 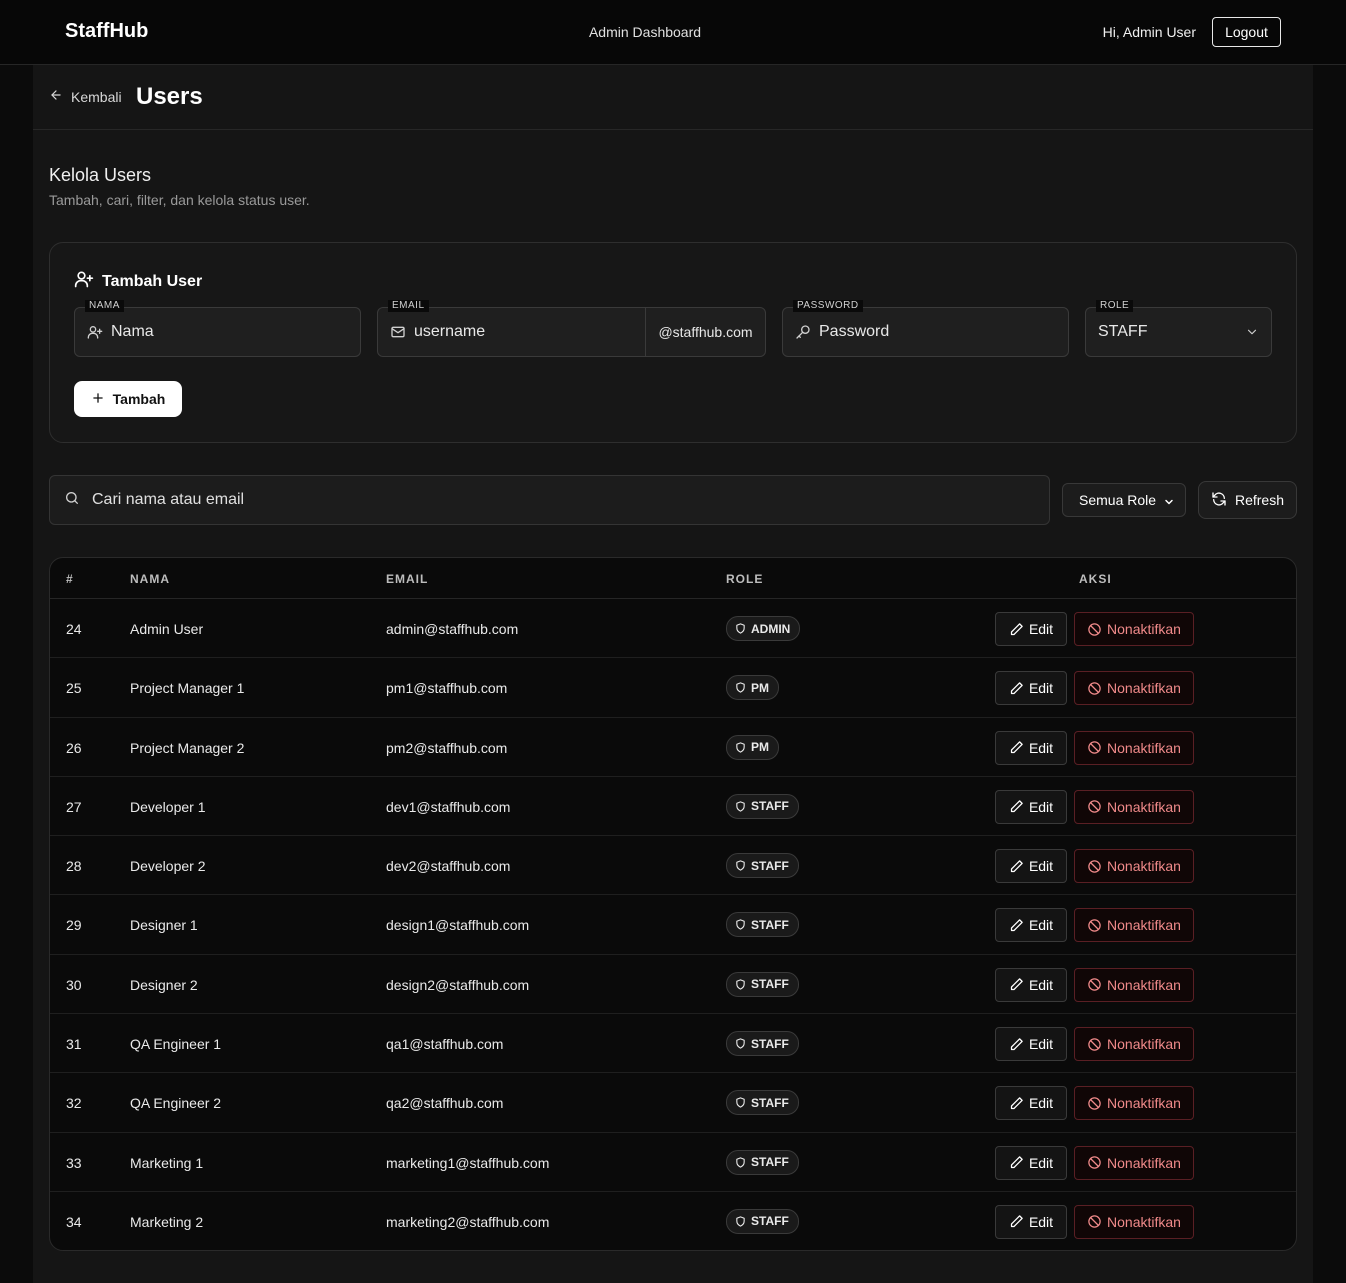 What do you see at coordinates (74, 1103) in the screenshot?
I see `row-id: 32` at bounding box center [74, 1103].